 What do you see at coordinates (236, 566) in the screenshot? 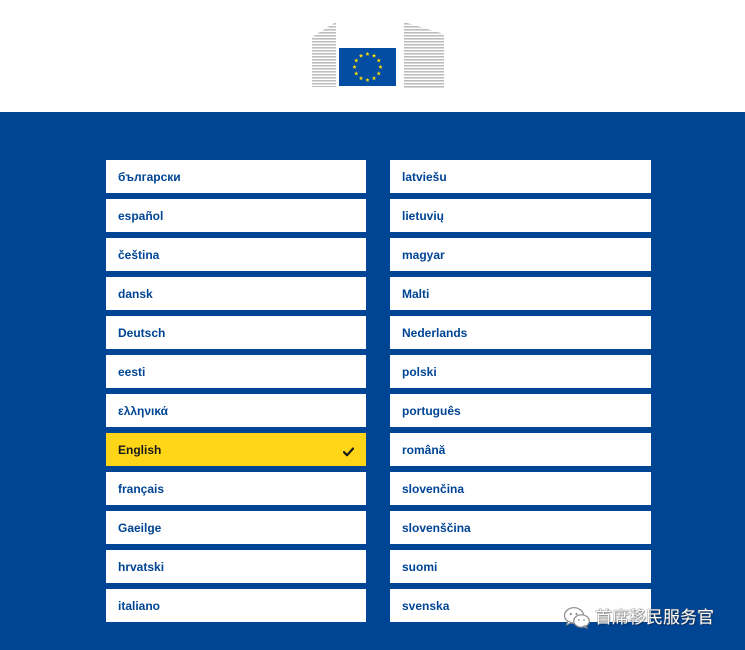
I see `language-option-hr: hrvatski` at bounding box center [236, 566].